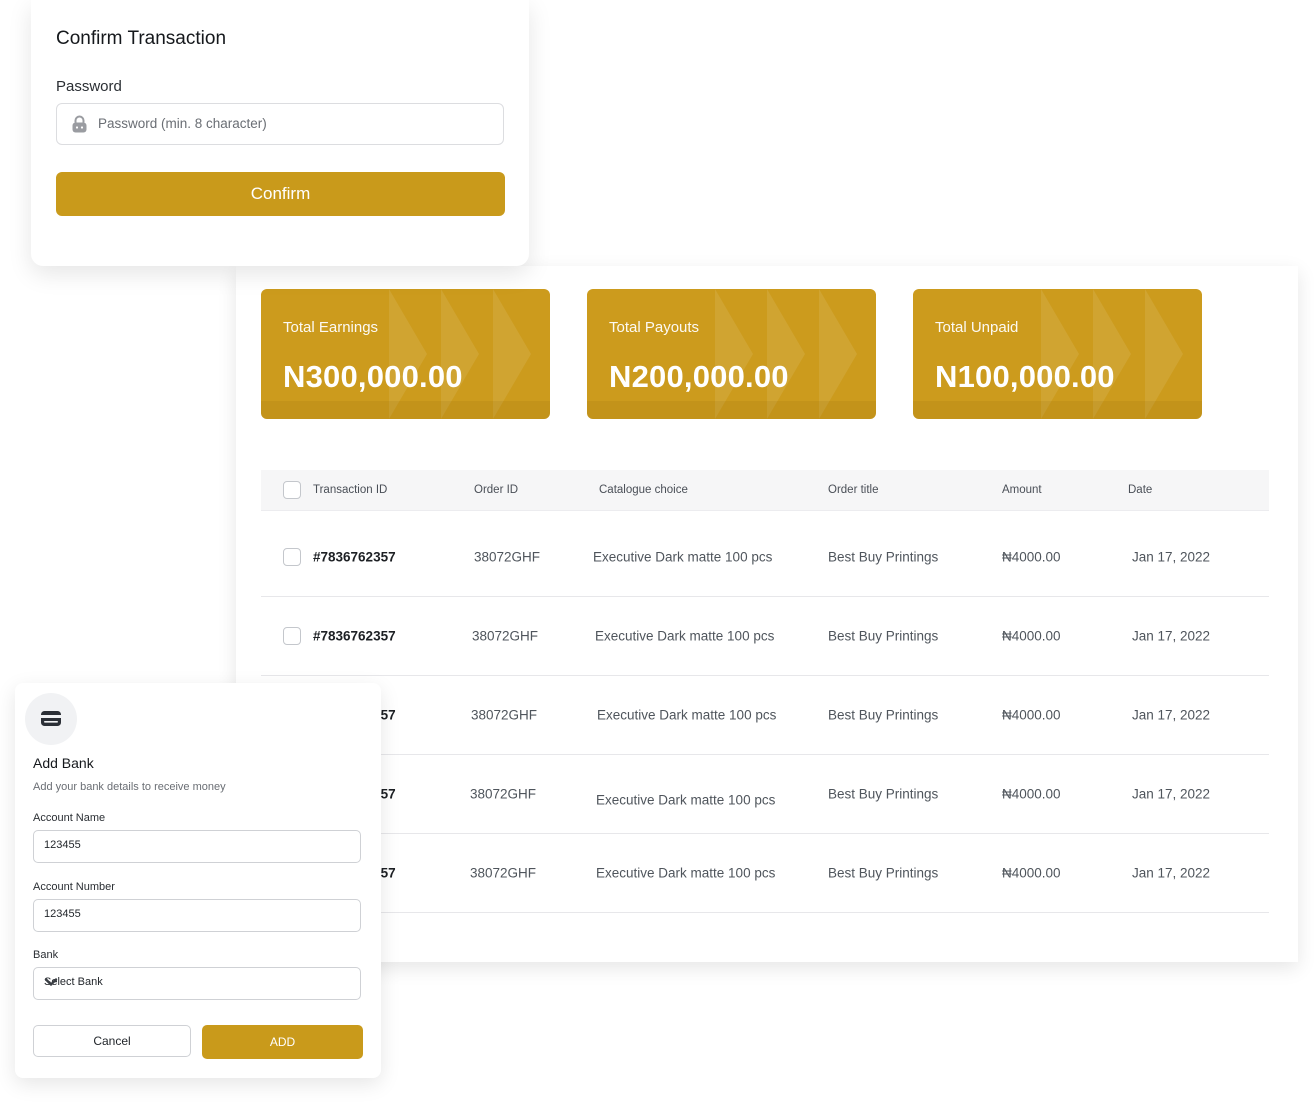  I want to click on account-name-value: 123455, so click(62, 845).